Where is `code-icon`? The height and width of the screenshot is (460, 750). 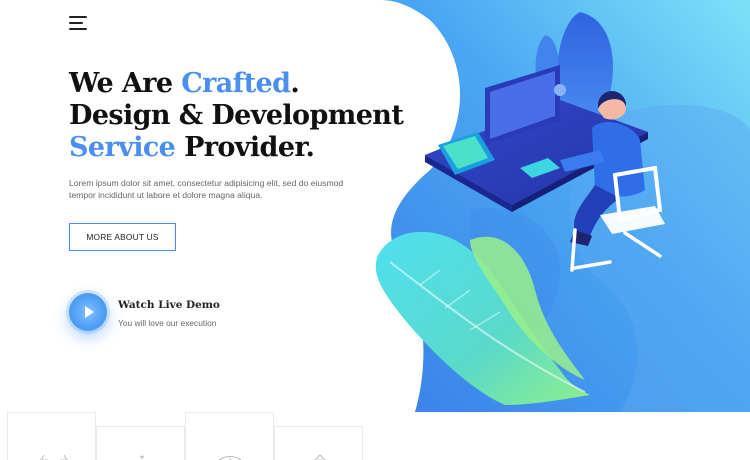
code-icon is located at coordinates (142, 457).